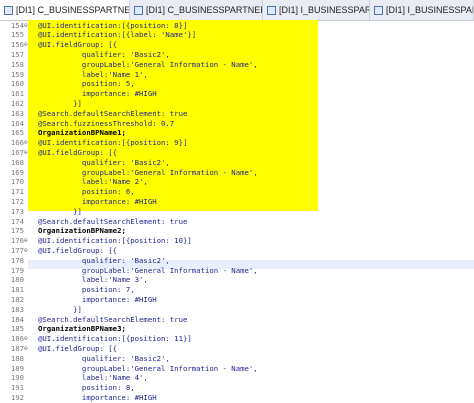 Image resolution: width=474 pixels, height=403 pixels. I want to click on code-line: 175 OrganizationBPName2;, so click(237, 231).